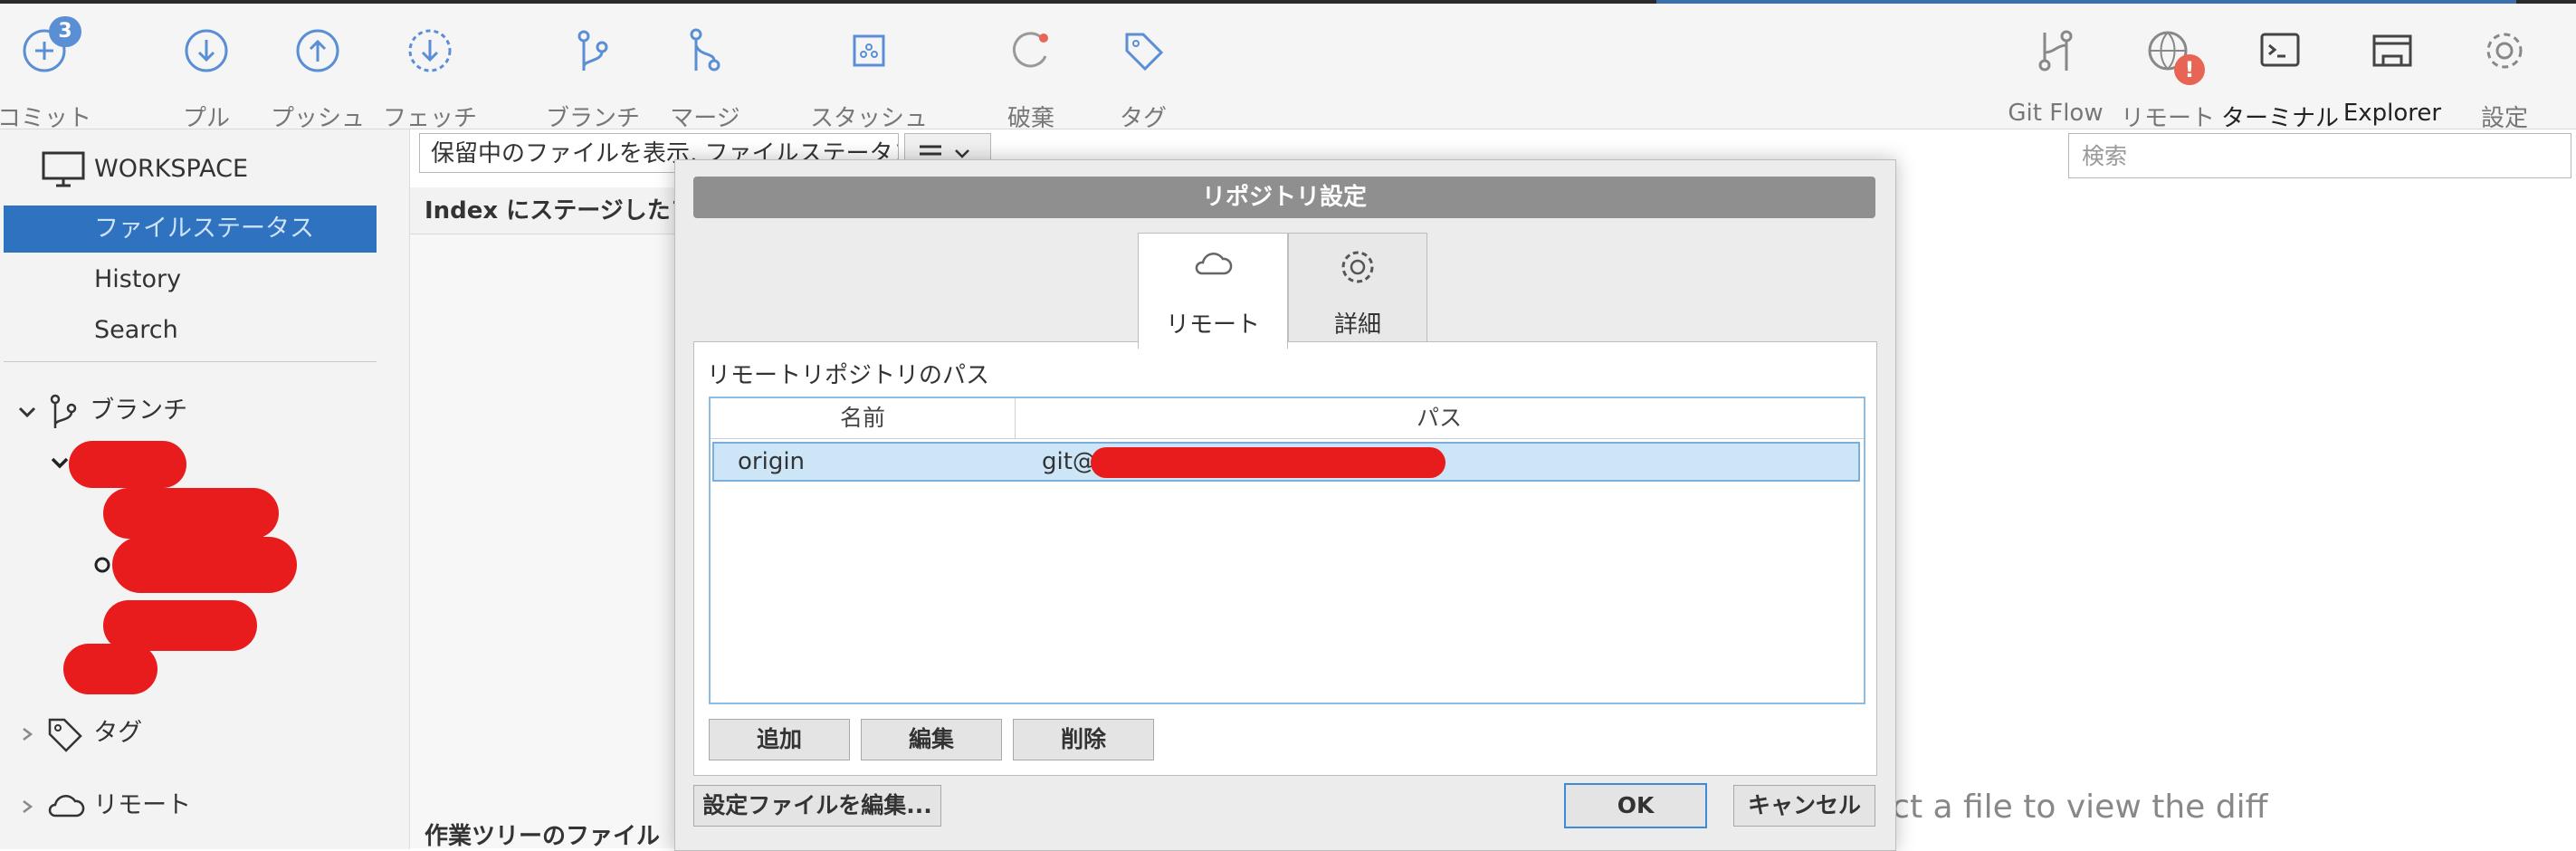 Image resolution: width=2576 pixels, height=851 pixels. Describe the element at coordinates (2190, 69) in the screenshot. I see `remote-warning-badge: !` at that location.